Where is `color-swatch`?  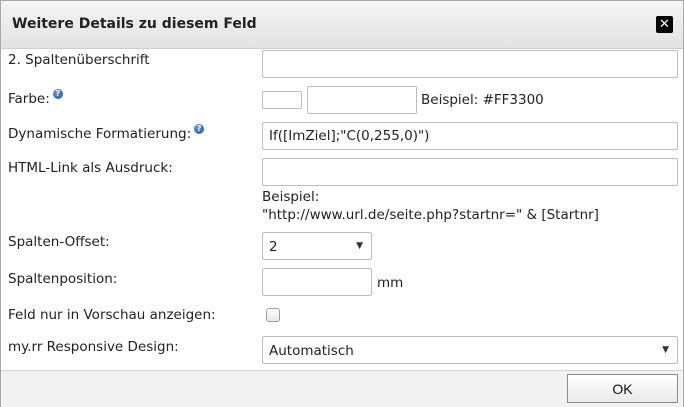 color-swatch is located at coordinates (282, 100).